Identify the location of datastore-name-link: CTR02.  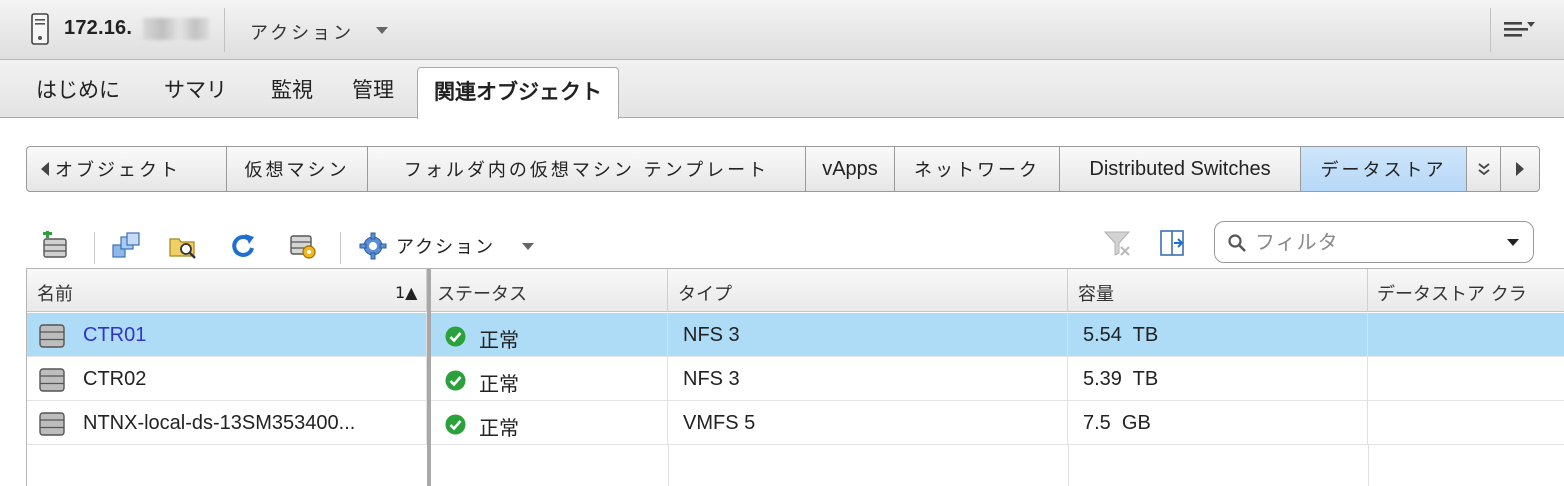
(114, 379).